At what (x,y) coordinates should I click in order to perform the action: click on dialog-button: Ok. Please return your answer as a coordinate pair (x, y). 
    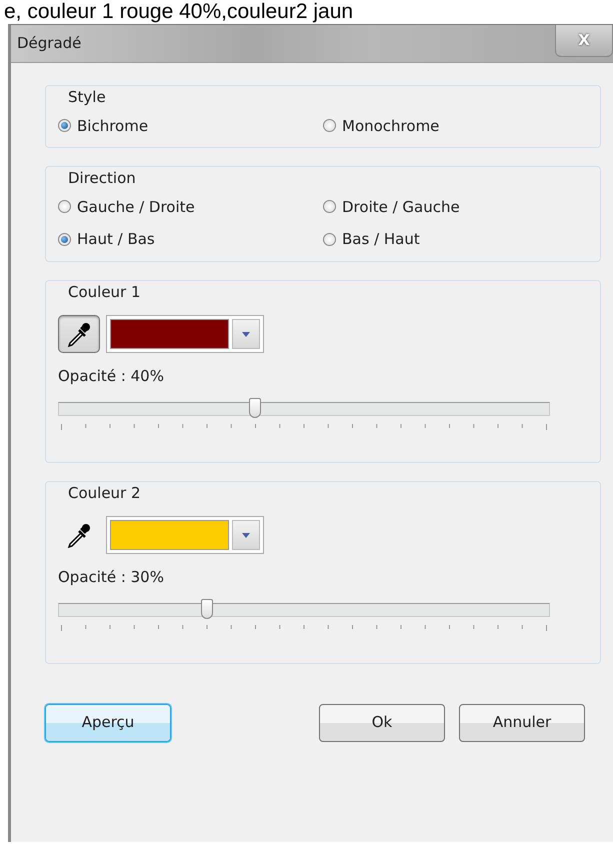
    Looking at the image, I should click on (382, 723).